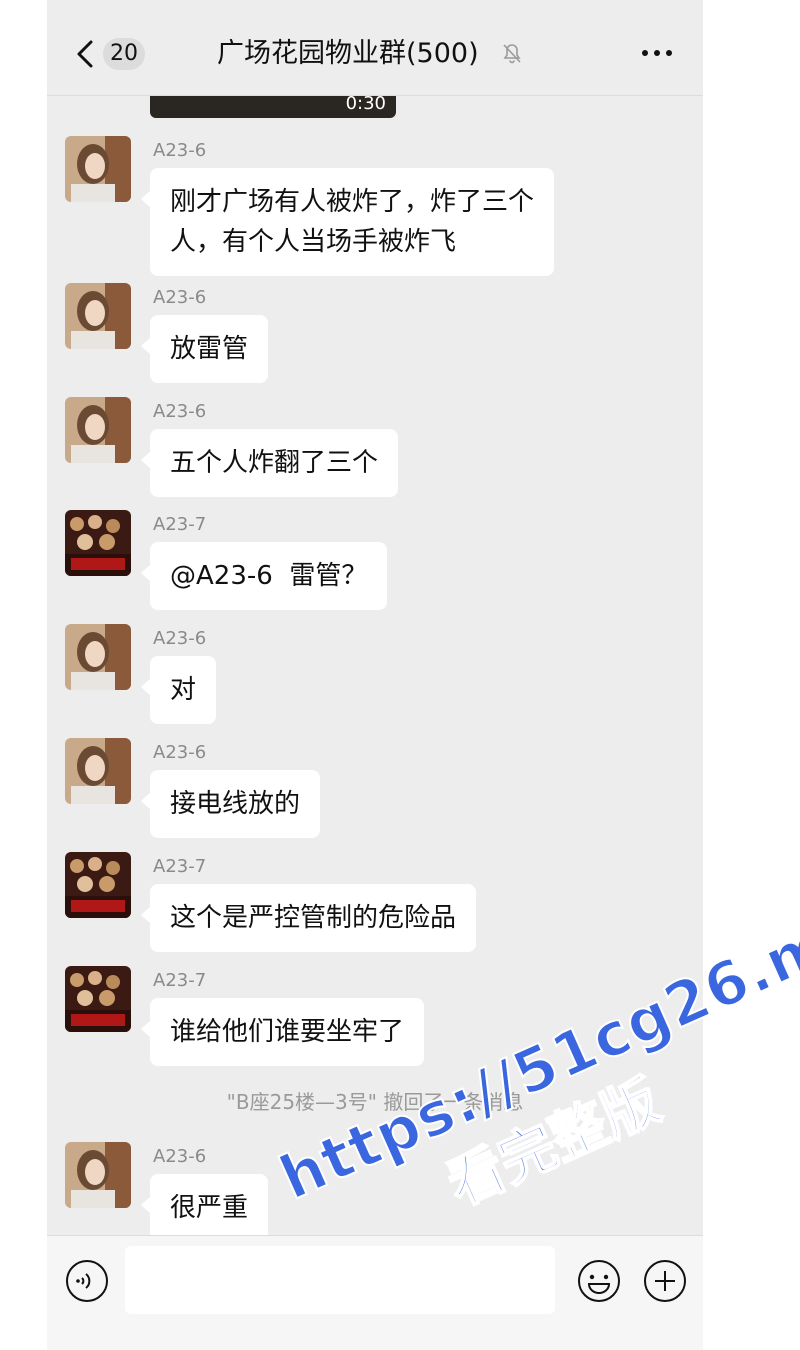  I want to click on emoji-icon, so click(599, 1281).